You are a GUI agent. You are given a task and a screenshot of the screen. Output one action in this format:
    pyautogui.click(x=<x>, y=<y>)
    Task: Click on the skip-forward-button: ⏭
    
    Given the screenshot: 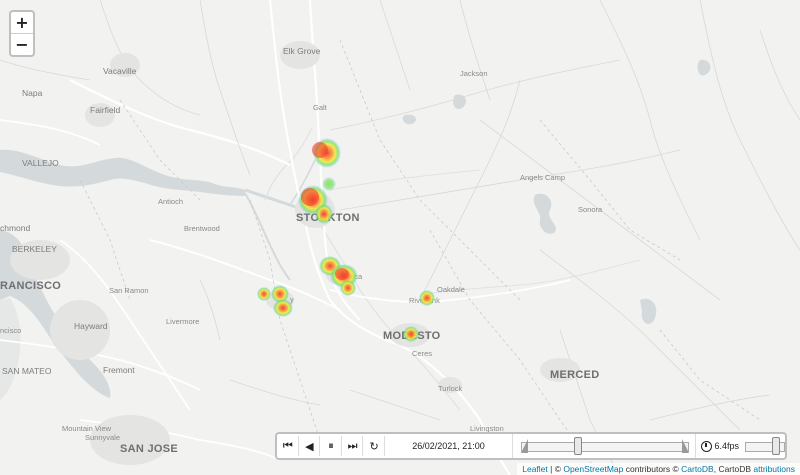 What is the action you would take?
    pyautogui.click(x=353, y=446)
    